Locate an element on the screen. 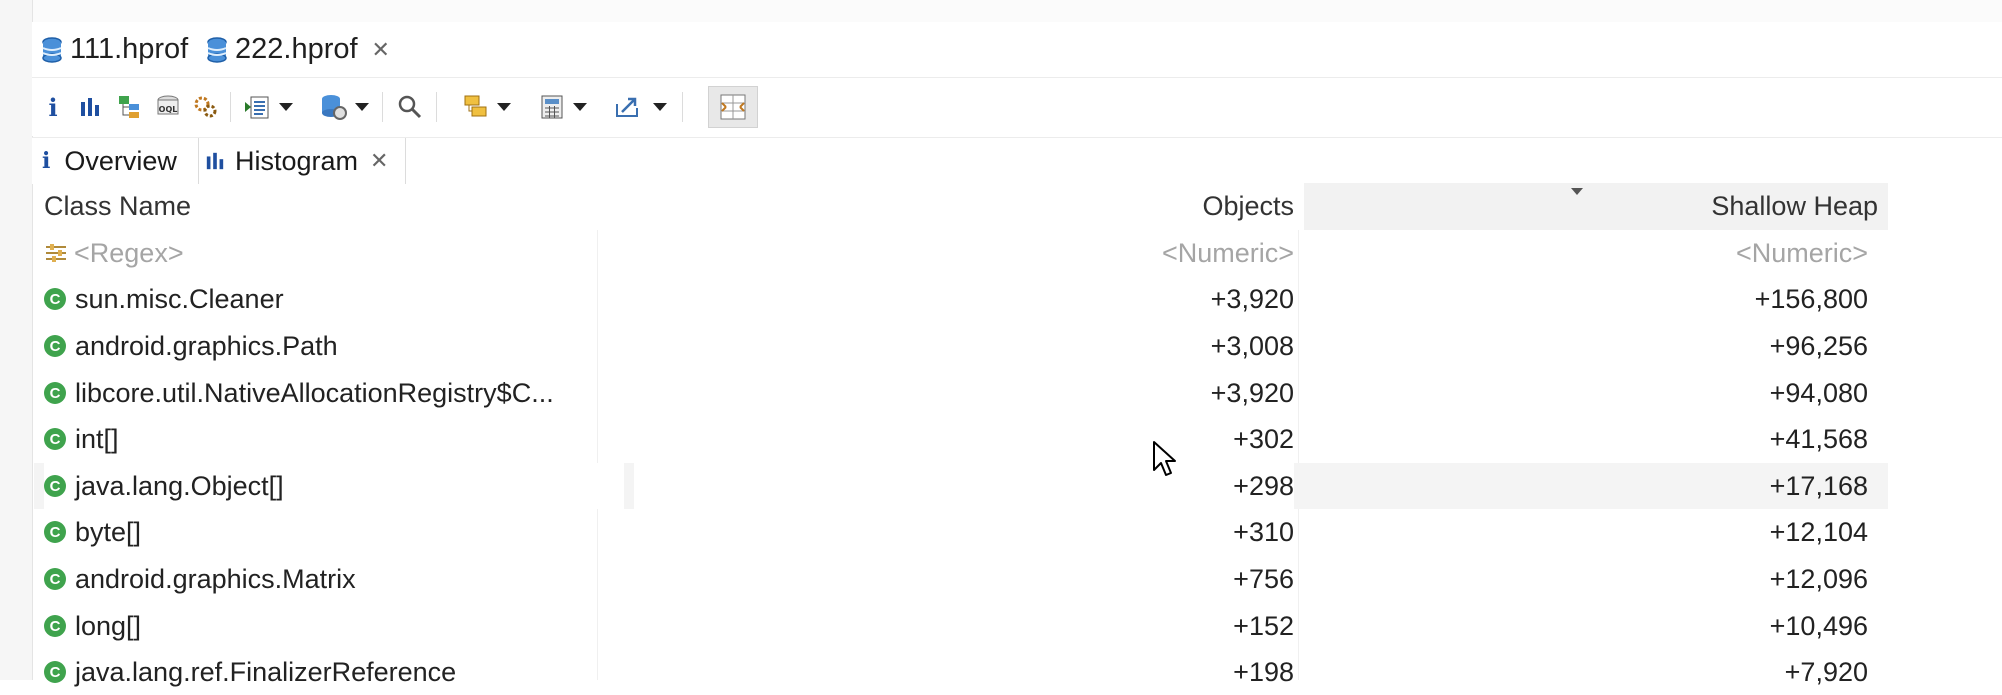  run-expert-report-button is located at coordinates (257, 107).